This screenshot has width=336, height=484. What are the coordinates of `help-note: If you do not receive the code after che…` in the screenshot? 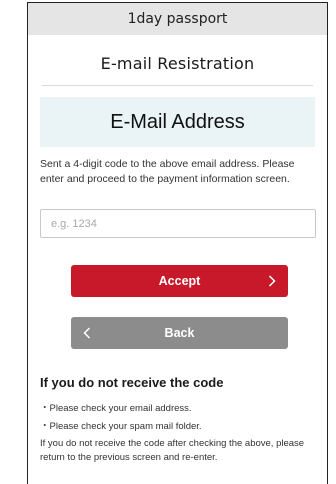 It's located at (172, 450).